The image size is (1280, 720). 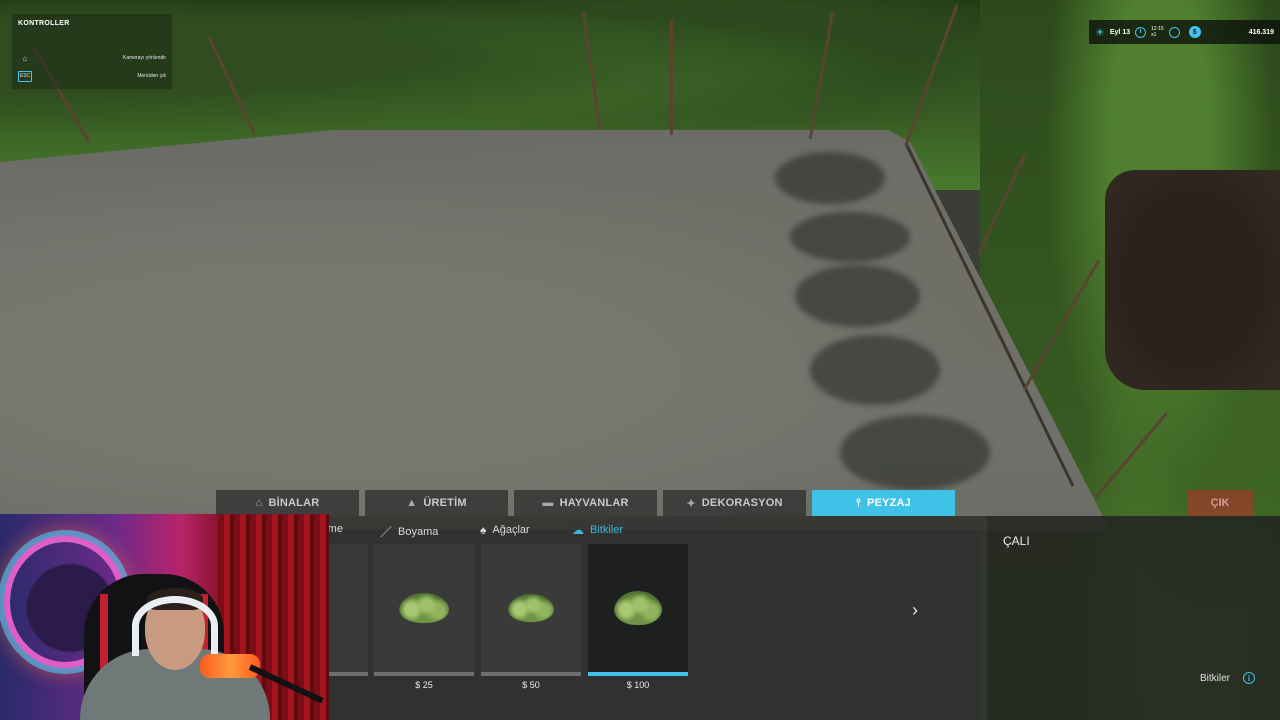 What do you see at coordinates (418, 531) in the screenshot?
I see `subtab-label: Boyama` at bounding box center [418, 531].